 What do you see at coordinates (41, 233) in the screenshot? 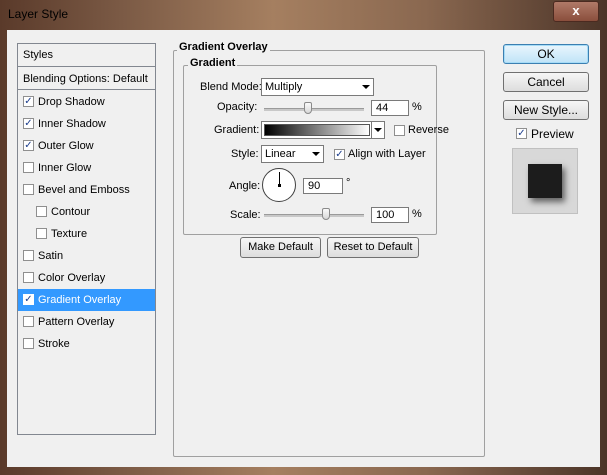
I see `checkbox-texture` at bounding box center [41, 233].